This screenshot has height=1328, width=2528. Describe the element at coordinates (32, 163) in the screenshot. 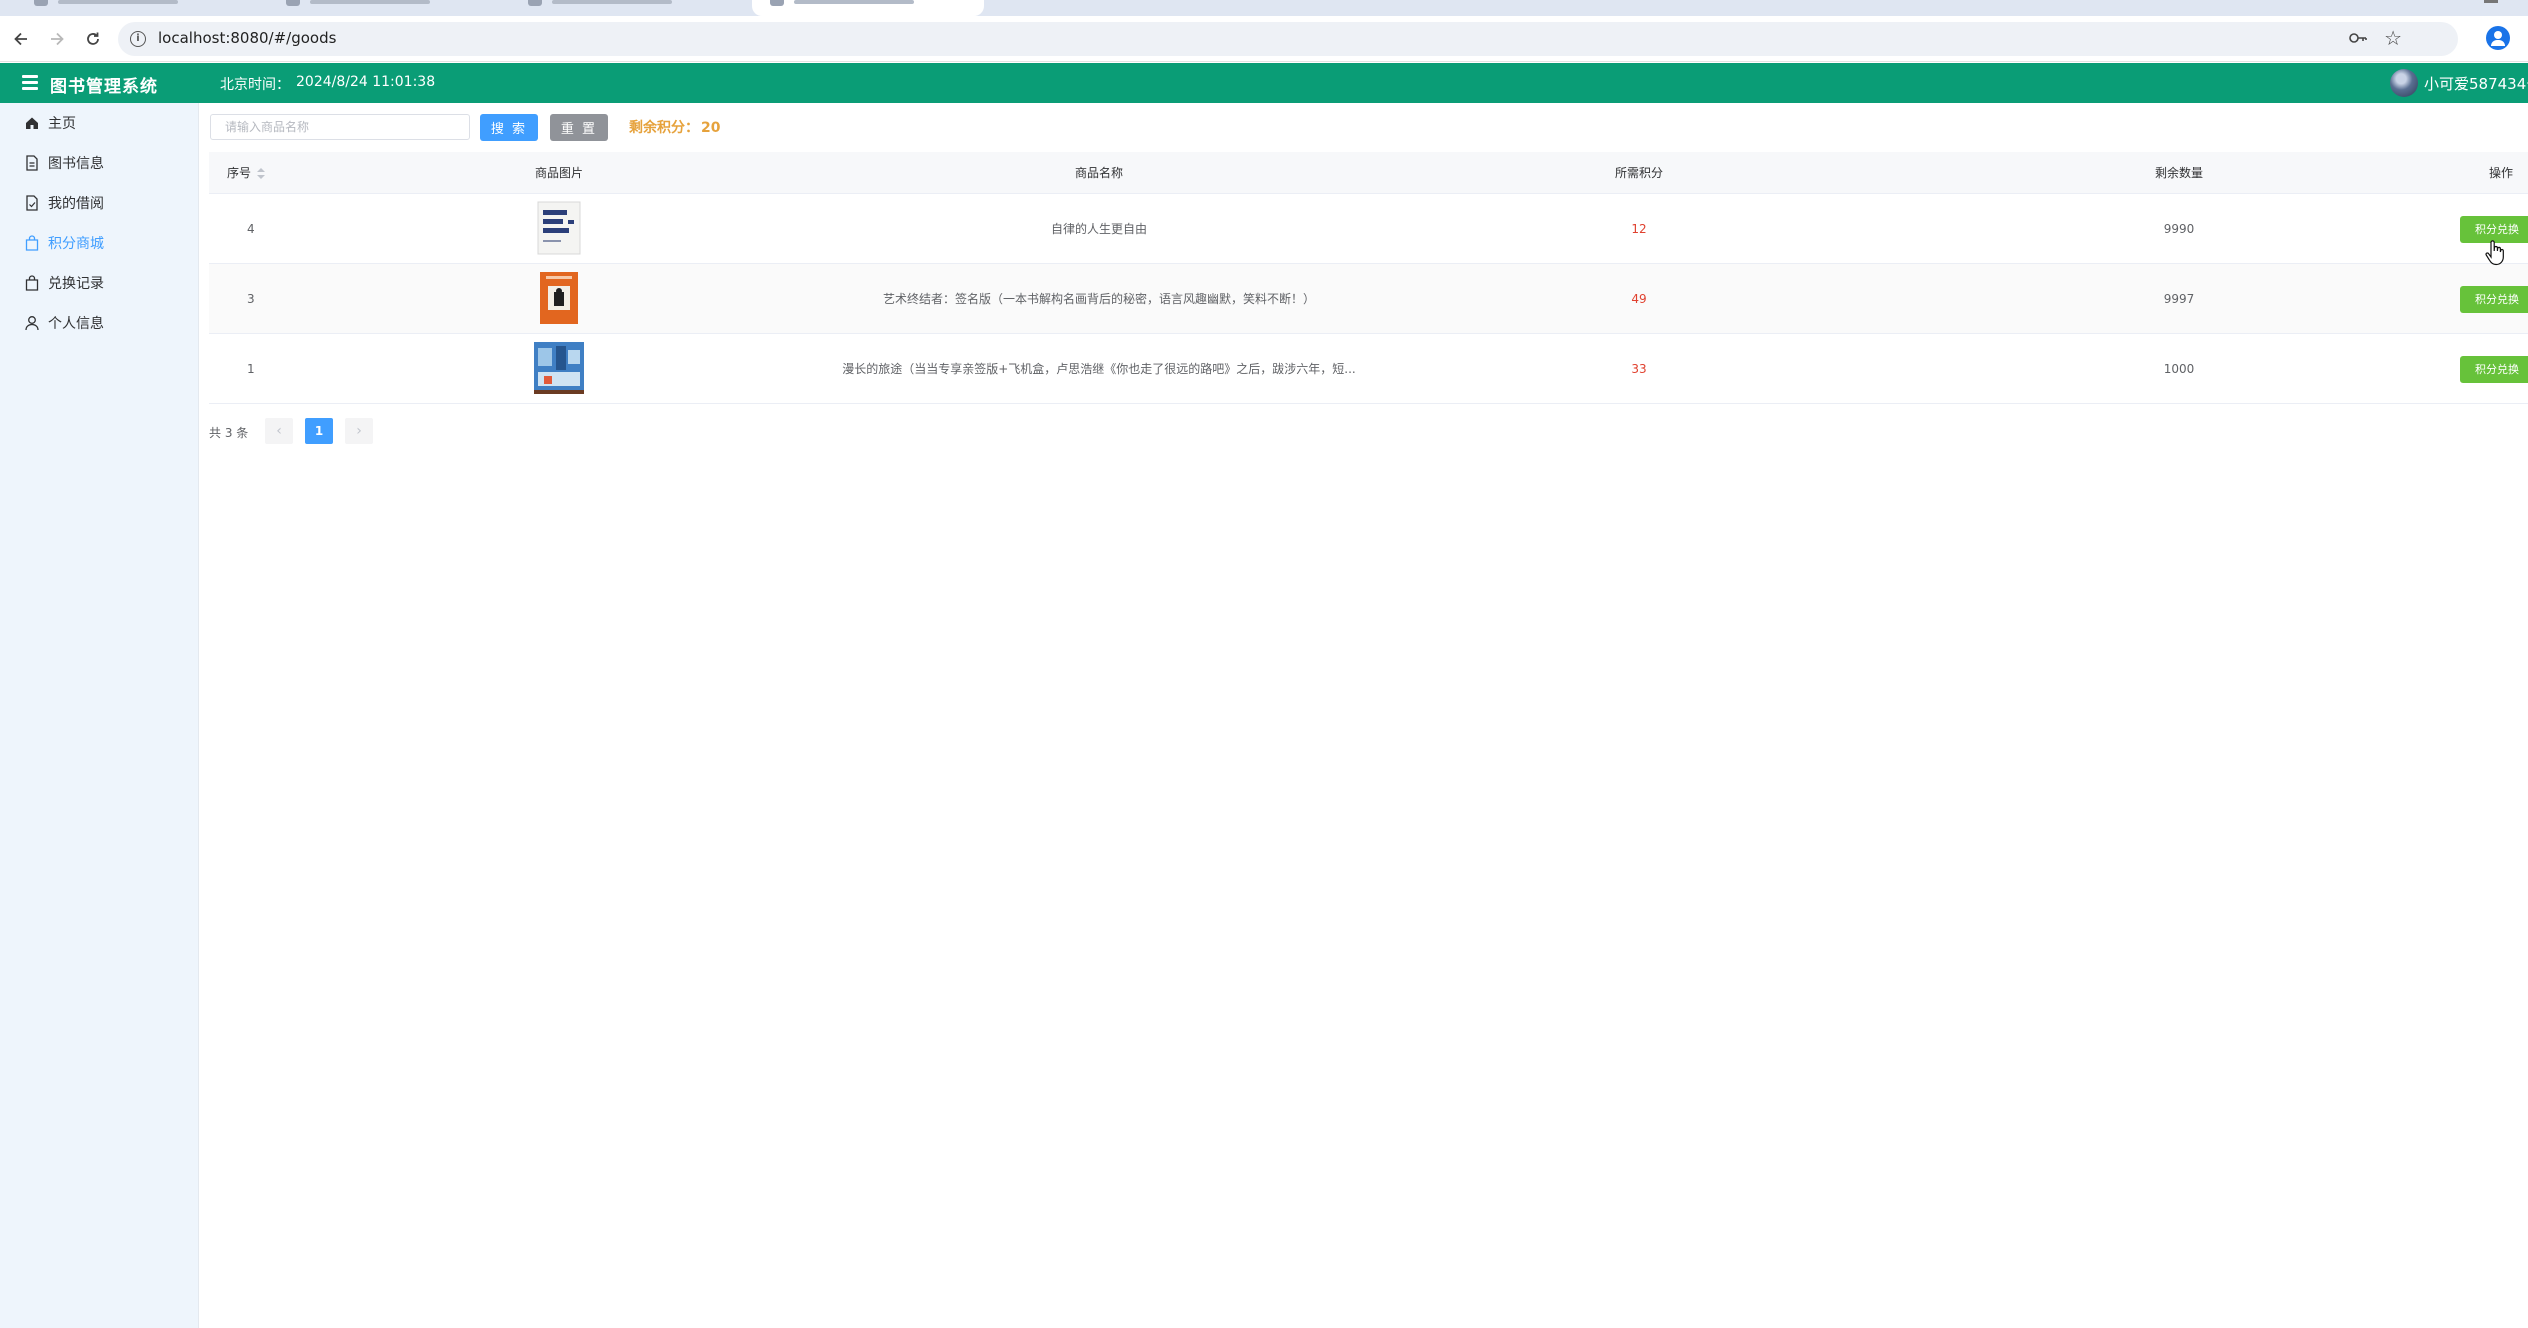

I see `document-icon` at that location.